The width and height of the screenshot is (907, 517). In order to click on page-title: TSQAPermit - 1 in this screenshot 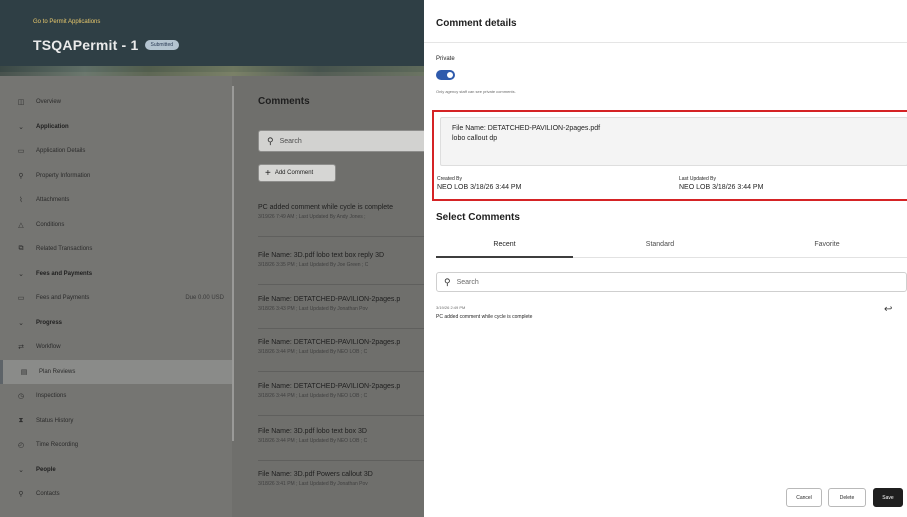, I will do `click(86, 45)`.